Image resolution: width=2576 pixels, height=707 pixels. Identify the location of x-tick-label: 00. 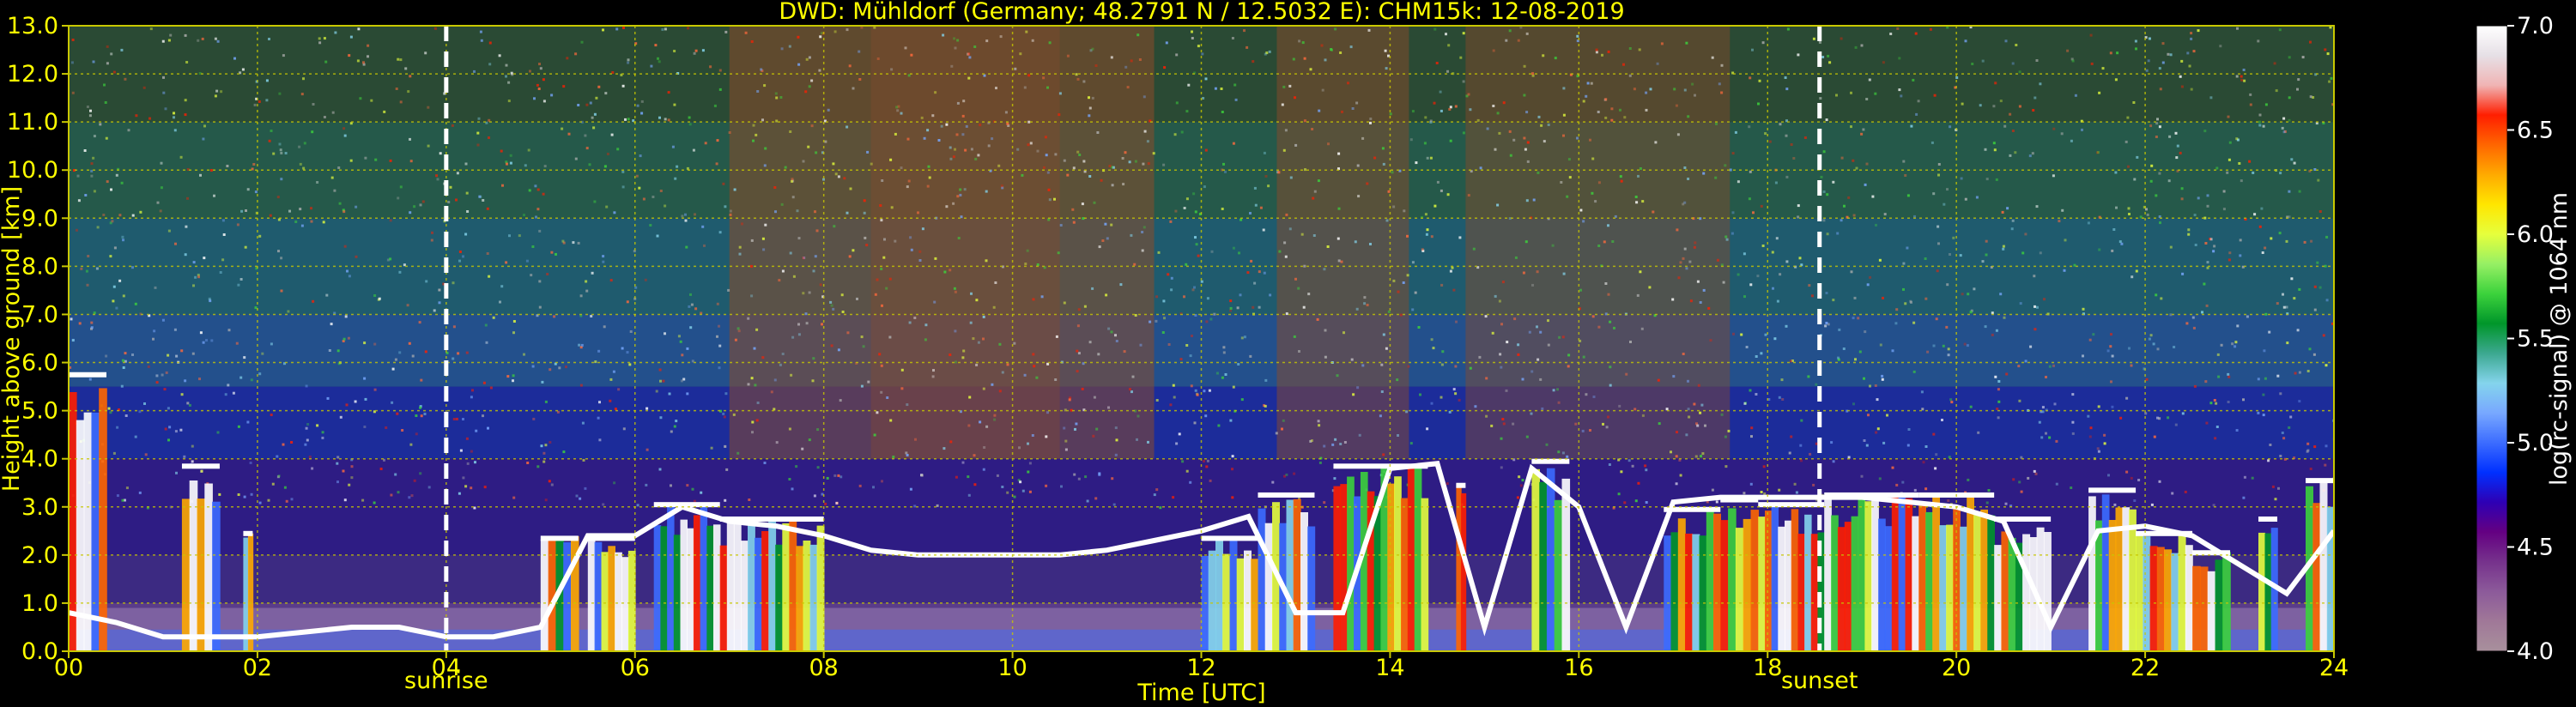
(68, 668).